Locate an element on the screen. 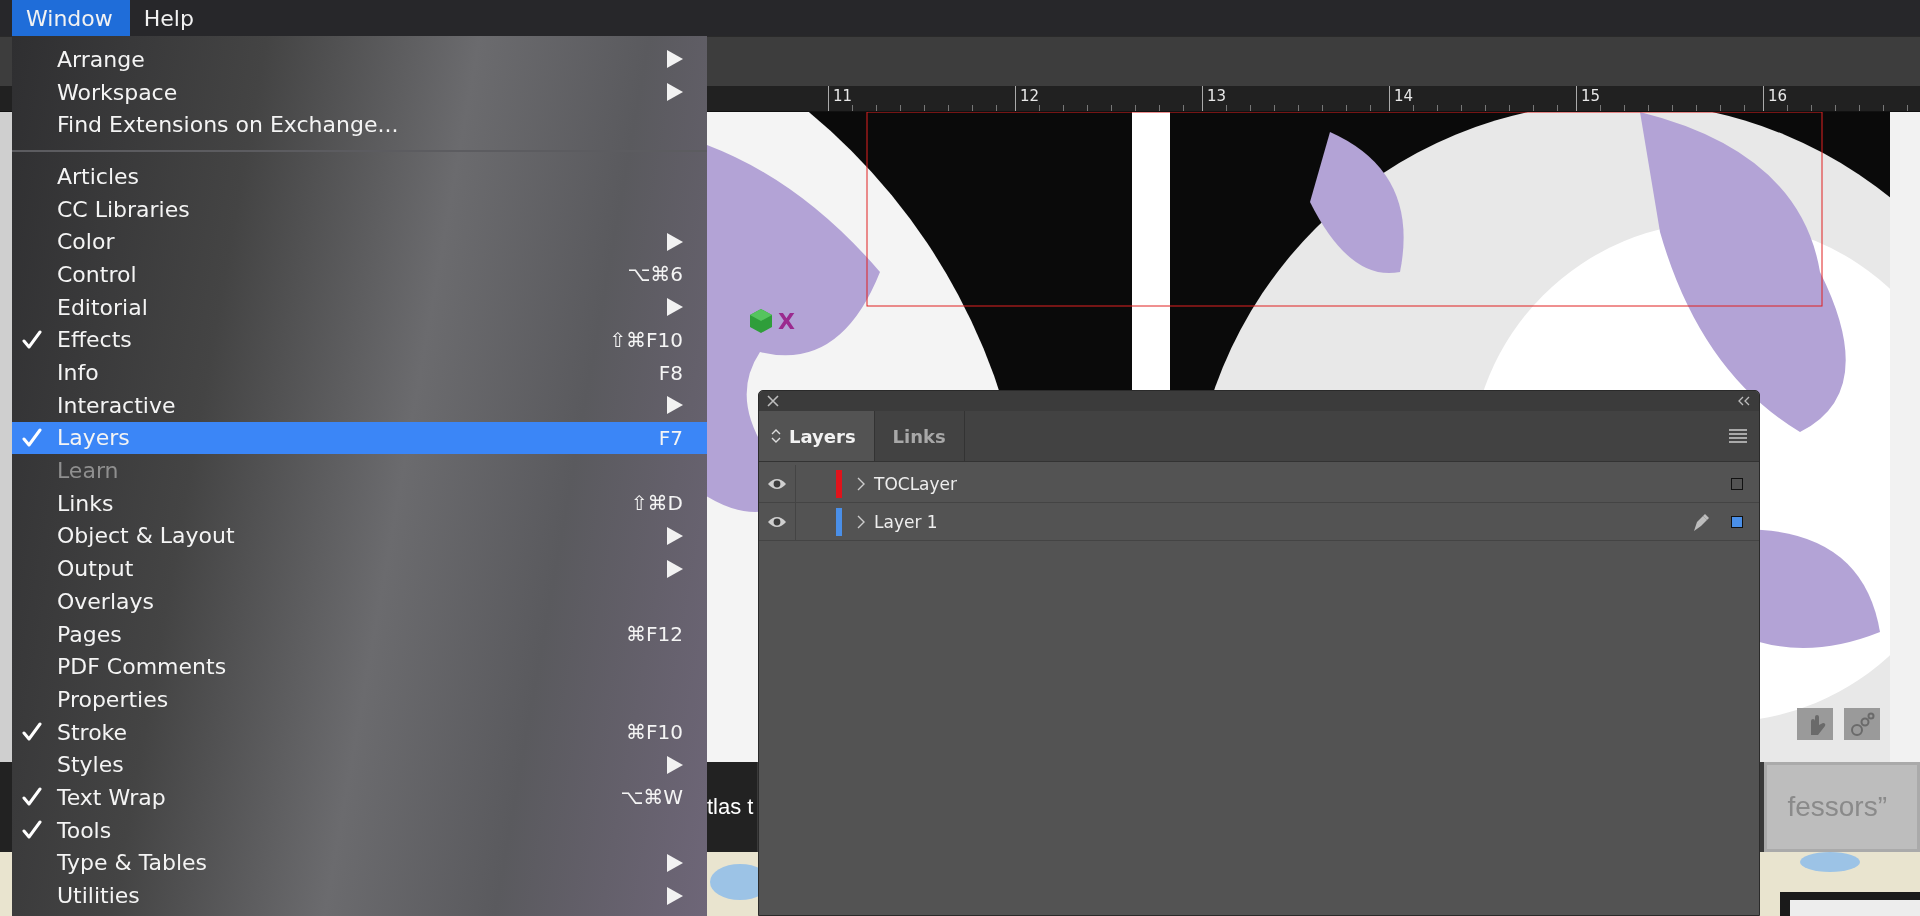 The width and height of the screenshot is (1920, 916). menu-item: Color is located at coordinates (359, 242).